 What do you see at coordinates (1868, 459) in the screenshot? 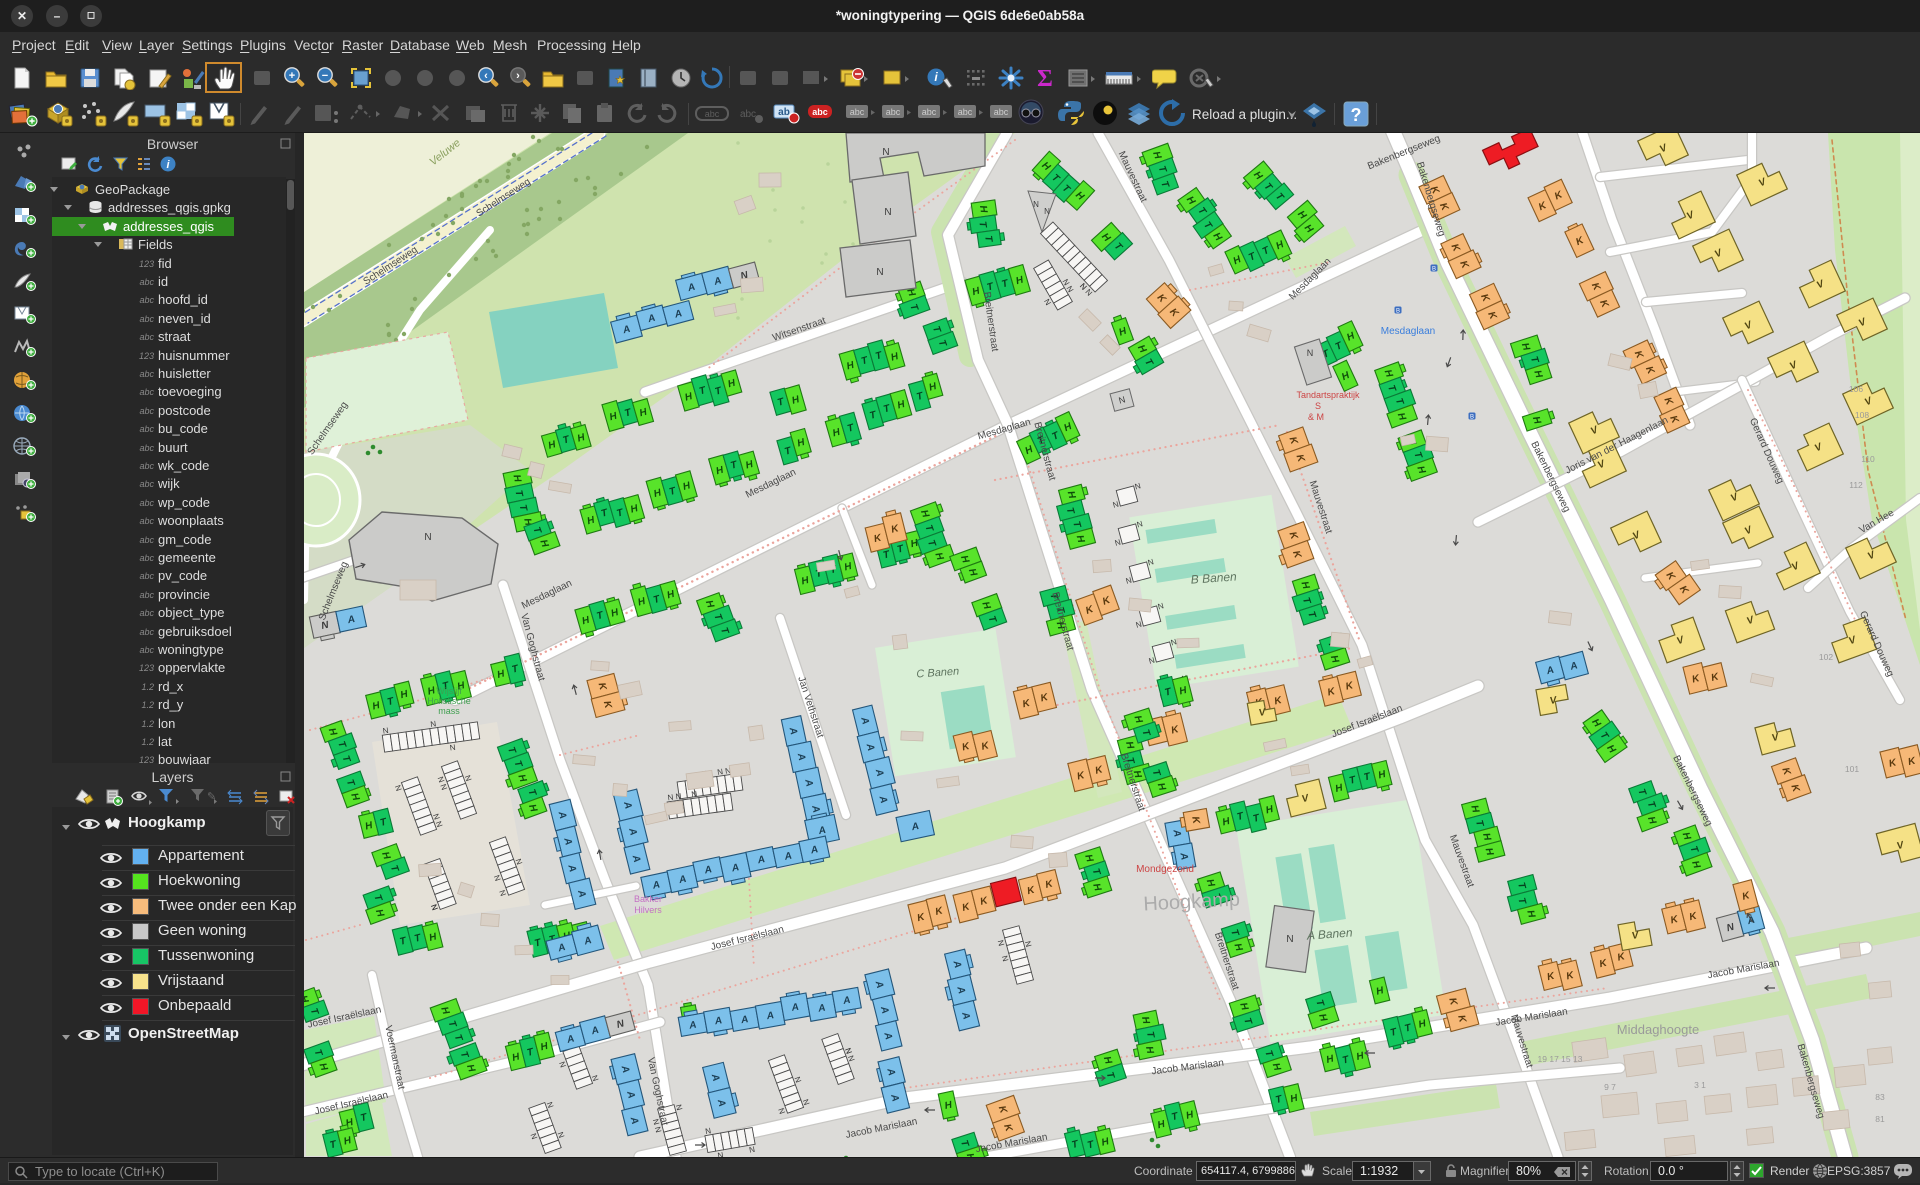
I see `svg-text: 110` at bounding box center [1868, 459].